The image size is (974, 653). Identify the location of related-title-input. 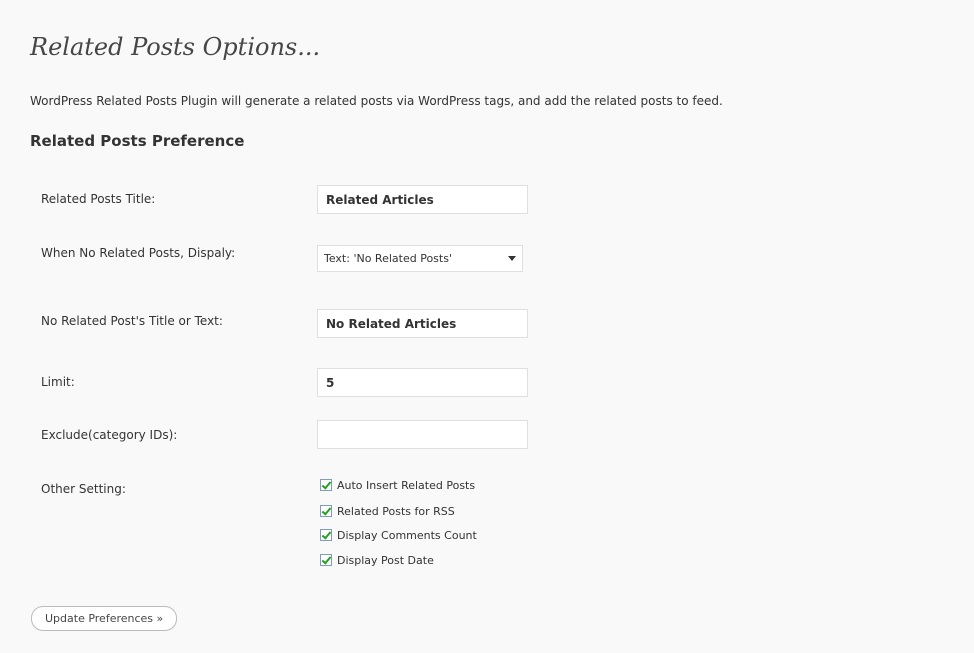
(422, 199).